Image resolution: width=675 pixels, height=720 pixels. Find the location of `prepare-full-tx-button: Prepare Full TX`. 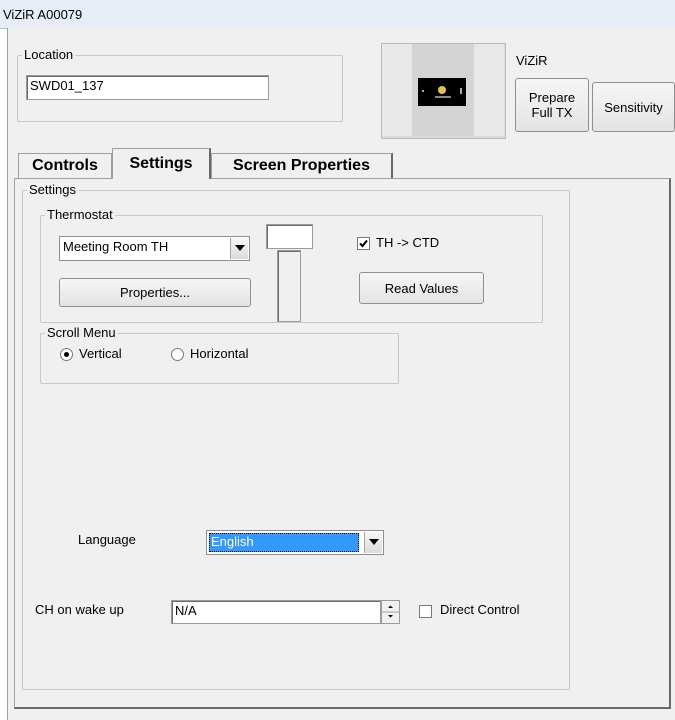

prepare-full-tx-button: Prepare Full TX is located at coordinates (552, 105).